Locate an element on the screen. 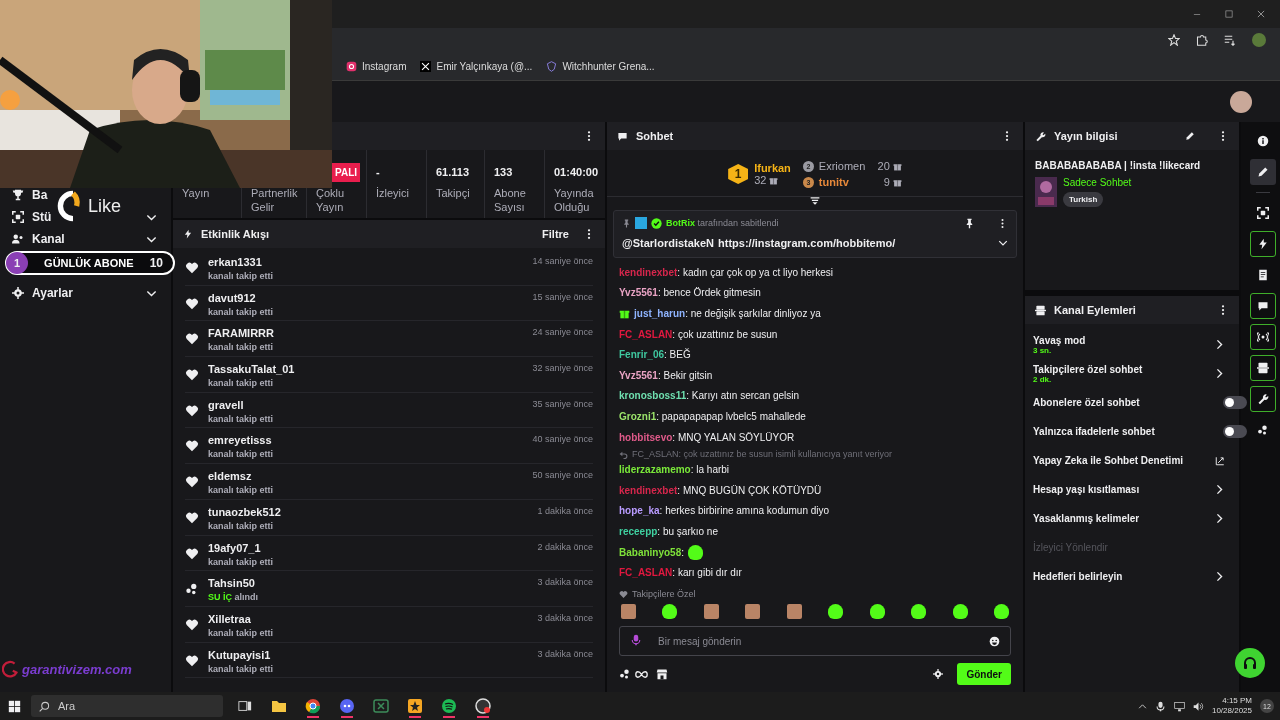 The height and width of the screenshot is (720, 1280). action-item: Yasaklanmış kelimeler is located at coordinates (1132, 518).